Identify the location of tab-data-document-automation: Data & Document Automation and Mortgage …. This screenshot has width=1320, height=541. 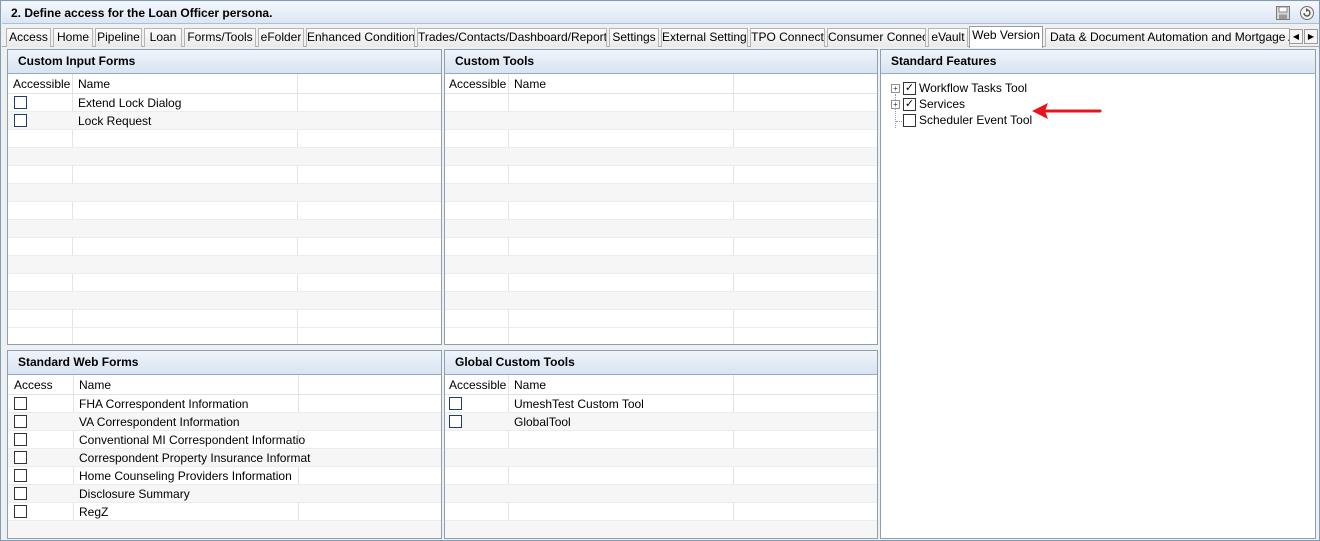
(1167, 37).